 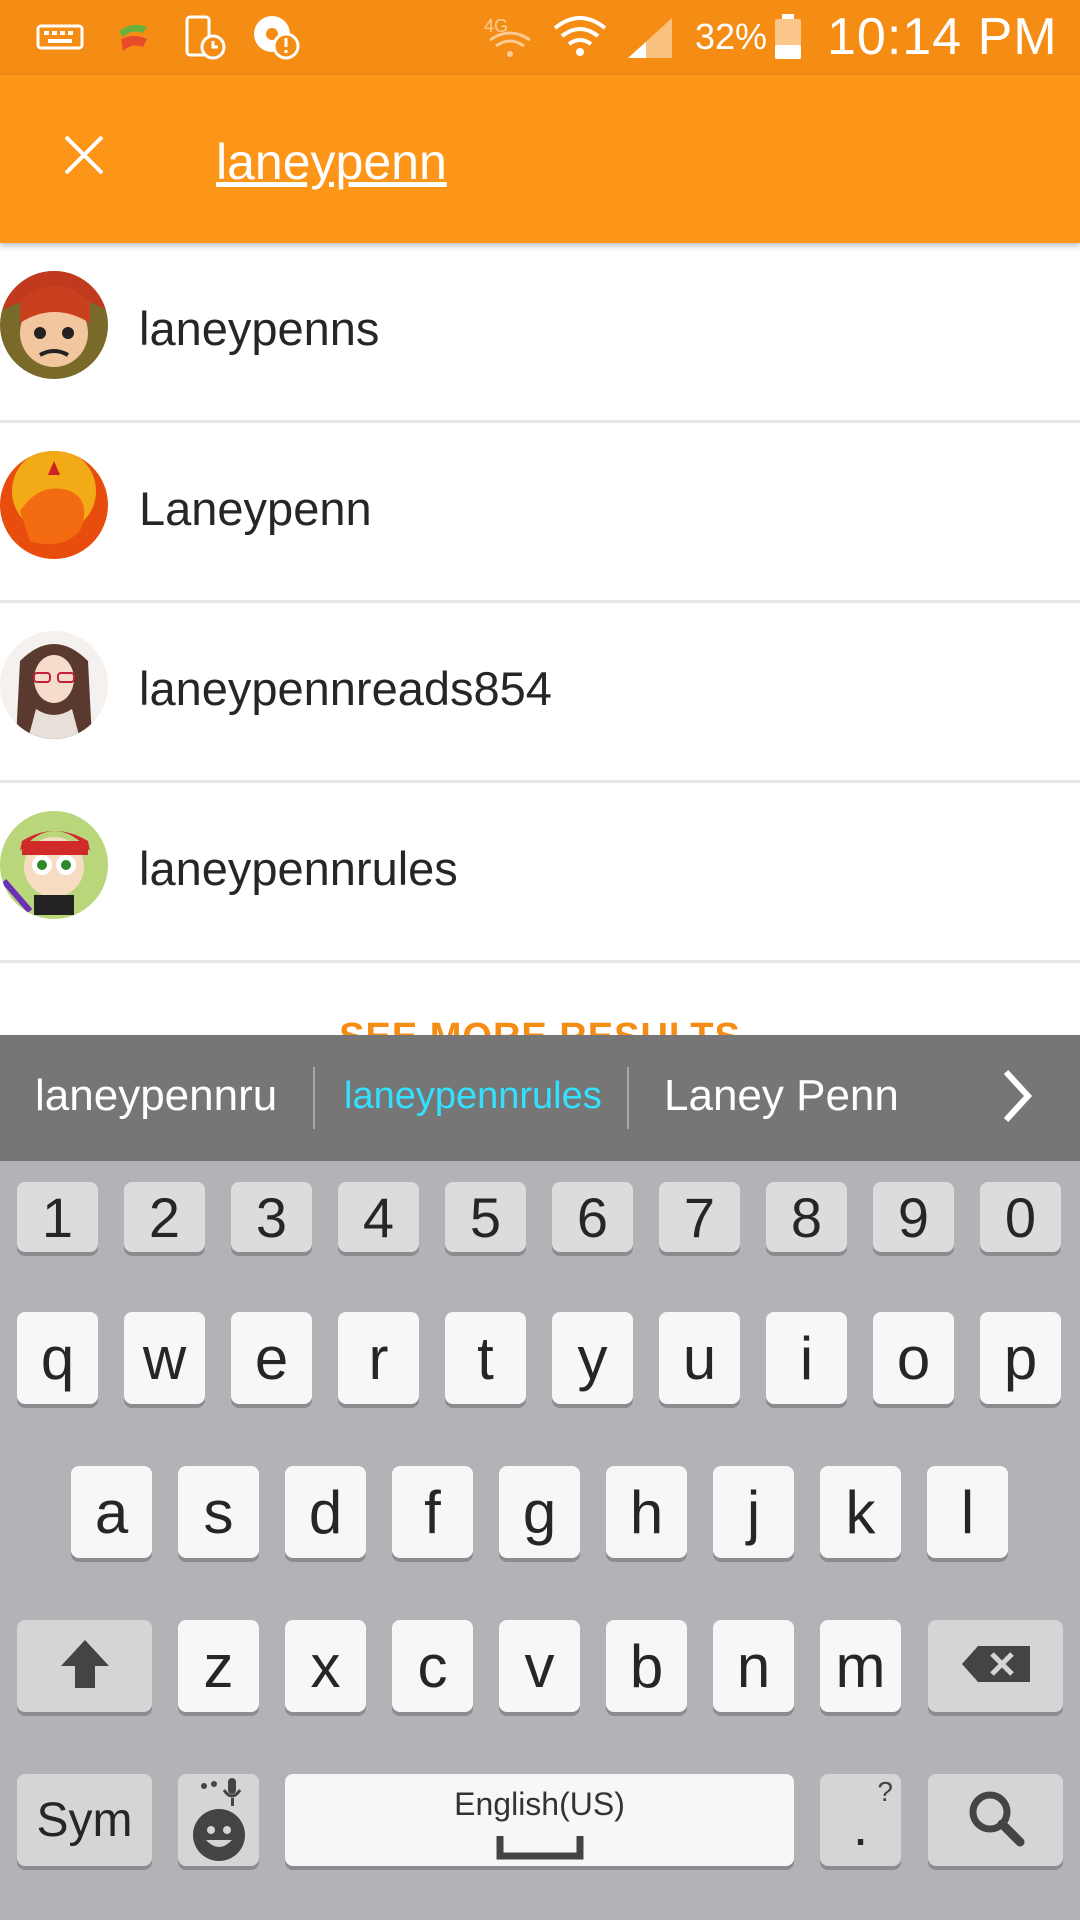 I want to click on result-row: laneypennrules, so click(x=540, y=873).